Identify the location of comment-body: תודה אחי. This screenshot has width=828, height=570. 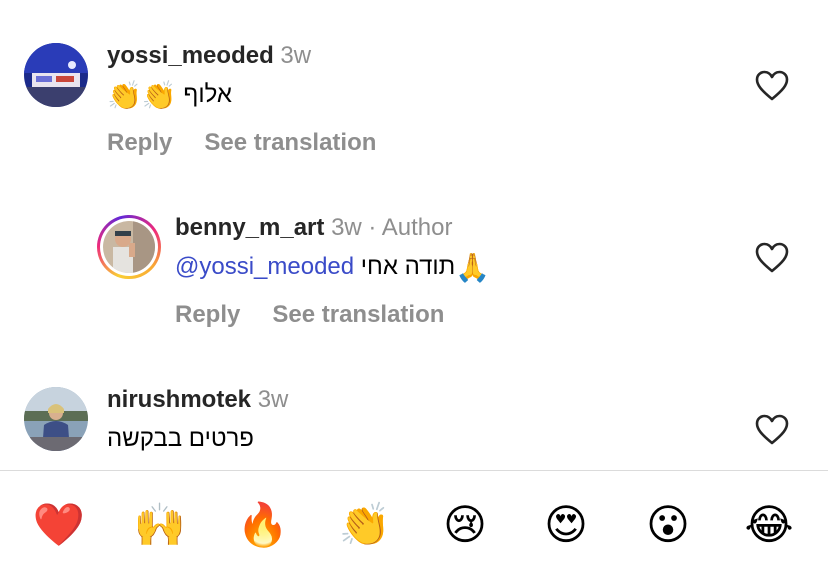
(408, 266).